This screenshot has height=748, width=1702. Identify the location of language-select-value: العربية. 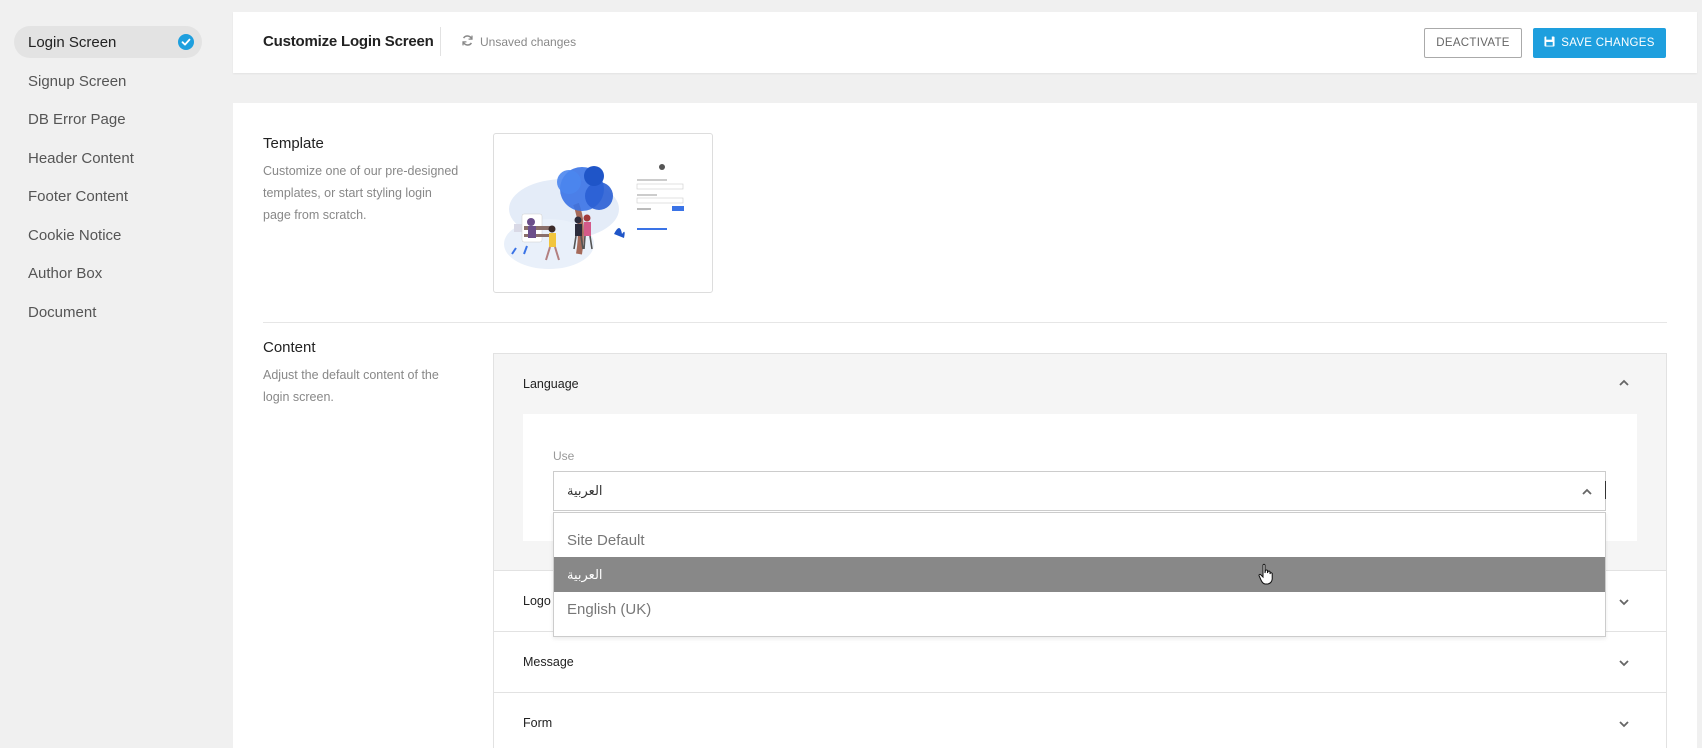
(585, 490).